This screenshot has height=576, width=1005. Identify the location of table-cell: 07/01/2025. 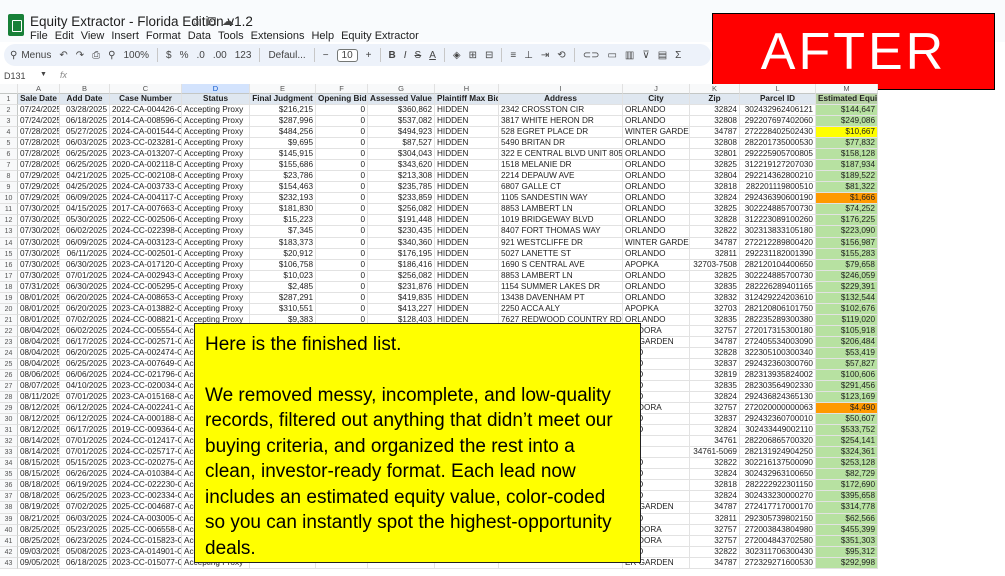
(85, 398).